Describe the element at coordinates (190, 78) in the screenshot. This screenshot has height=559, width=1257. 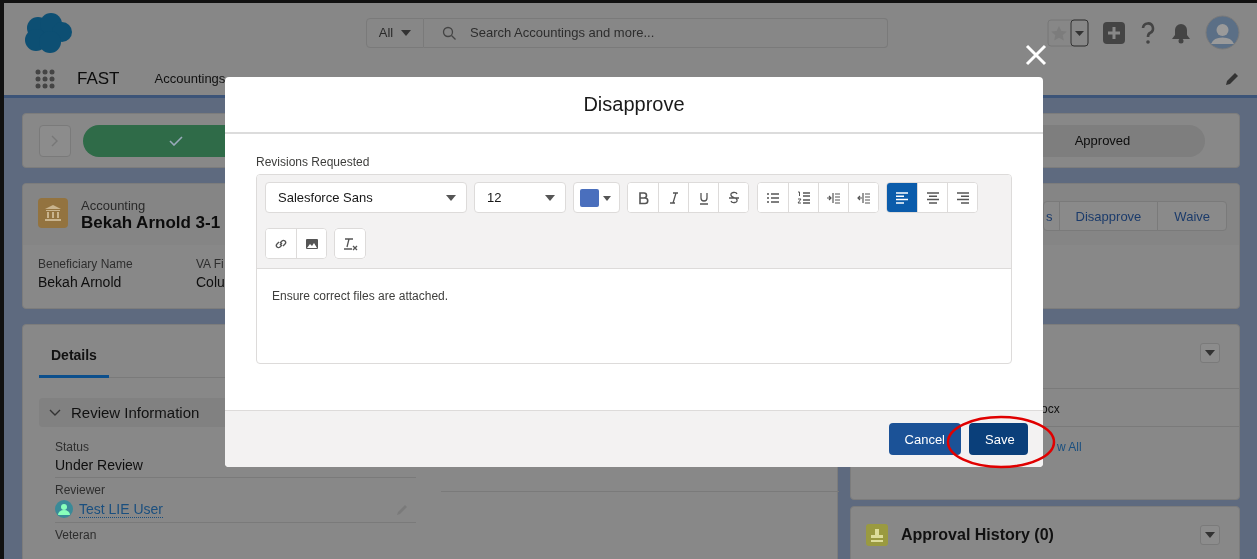
I see `nav-tab: Accountings` at that location.